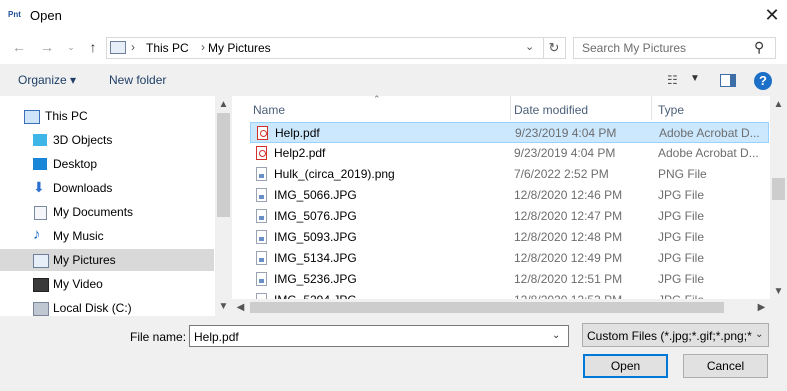 The image size is (787, 391). What do you see at coordinates (634, 48) in the screenshot?
I see `search-input: Search My Pictures` at bounding box center [634, 48].